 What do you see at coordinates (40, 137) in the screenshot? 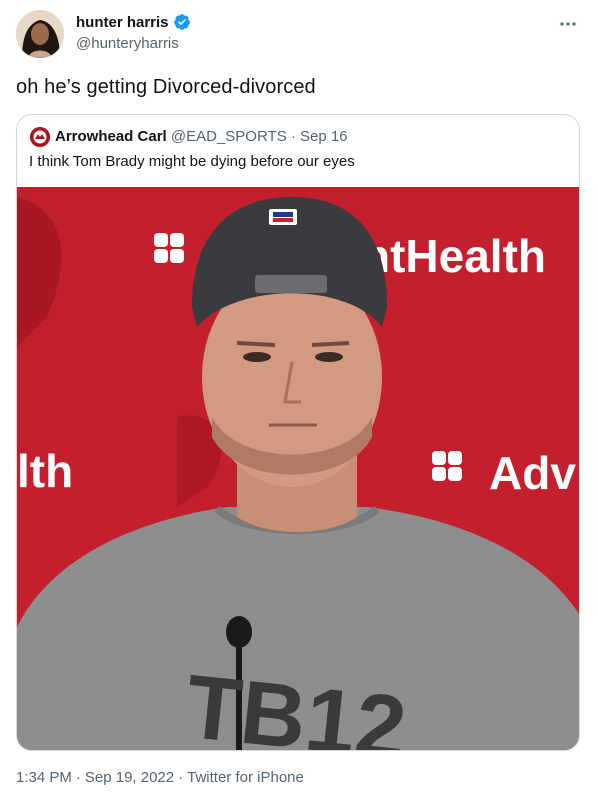
I see `quoted-author-avatar` at bounding box center [40, 137].